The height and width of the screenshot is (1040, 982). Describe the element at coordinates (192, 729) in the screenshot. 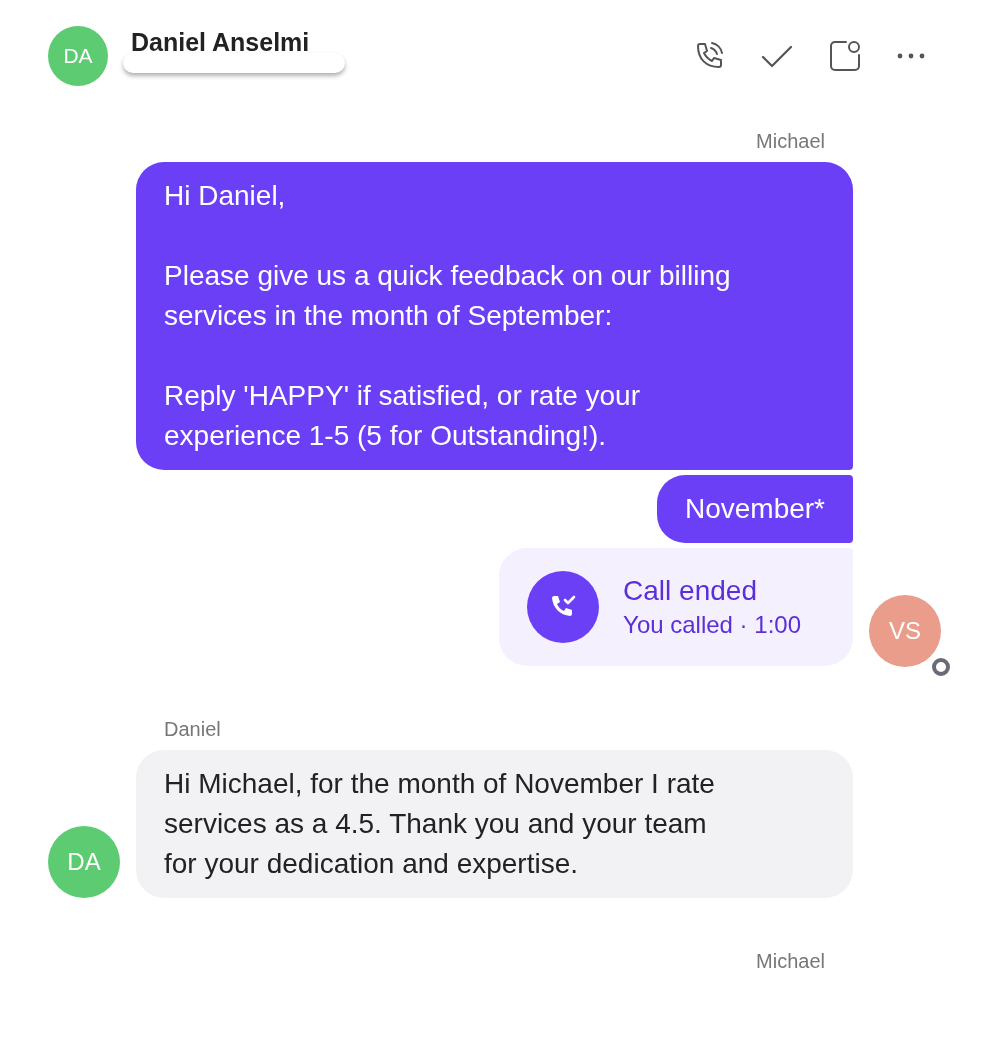

I see `sender-name: Daniel` at that location.